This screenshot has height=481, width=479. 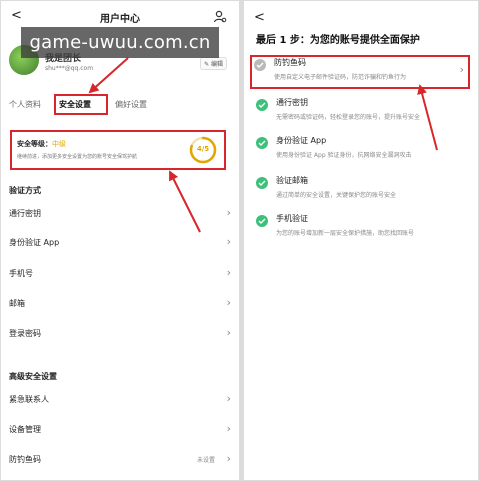 I want to click on row-label: 登录密码, so click(x=25, y=333).